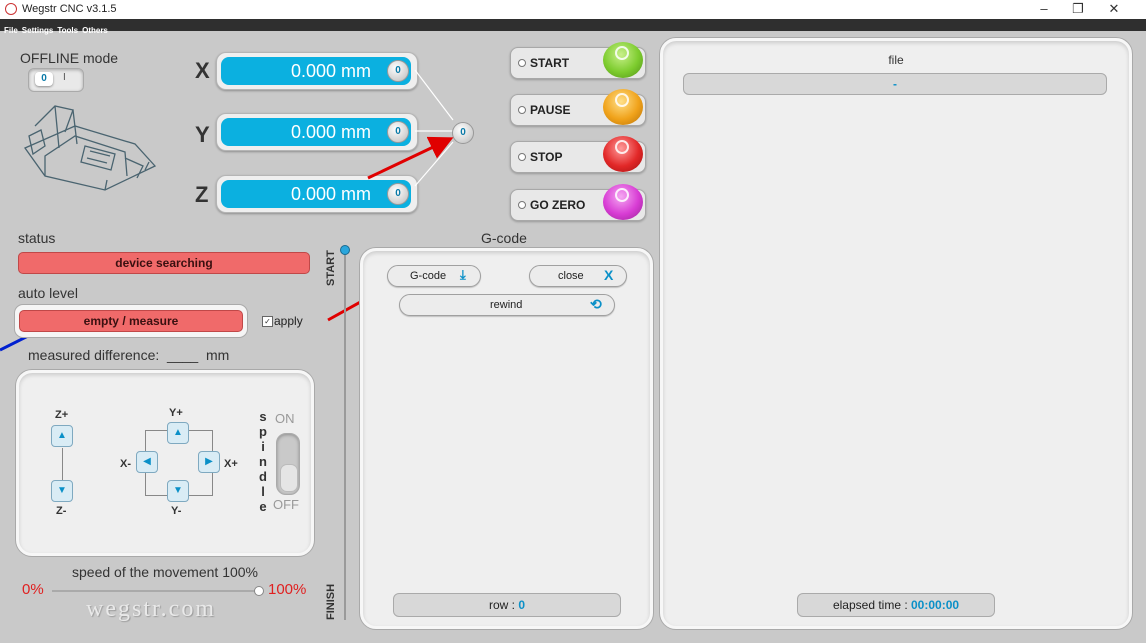 The width and height of the screenshot is (1146, 643). What do you see at coordinates (129, 355) in the screenshot?
I see `measured-difference-text: measured difference: ____ mm` at bounding box center [129, 355].